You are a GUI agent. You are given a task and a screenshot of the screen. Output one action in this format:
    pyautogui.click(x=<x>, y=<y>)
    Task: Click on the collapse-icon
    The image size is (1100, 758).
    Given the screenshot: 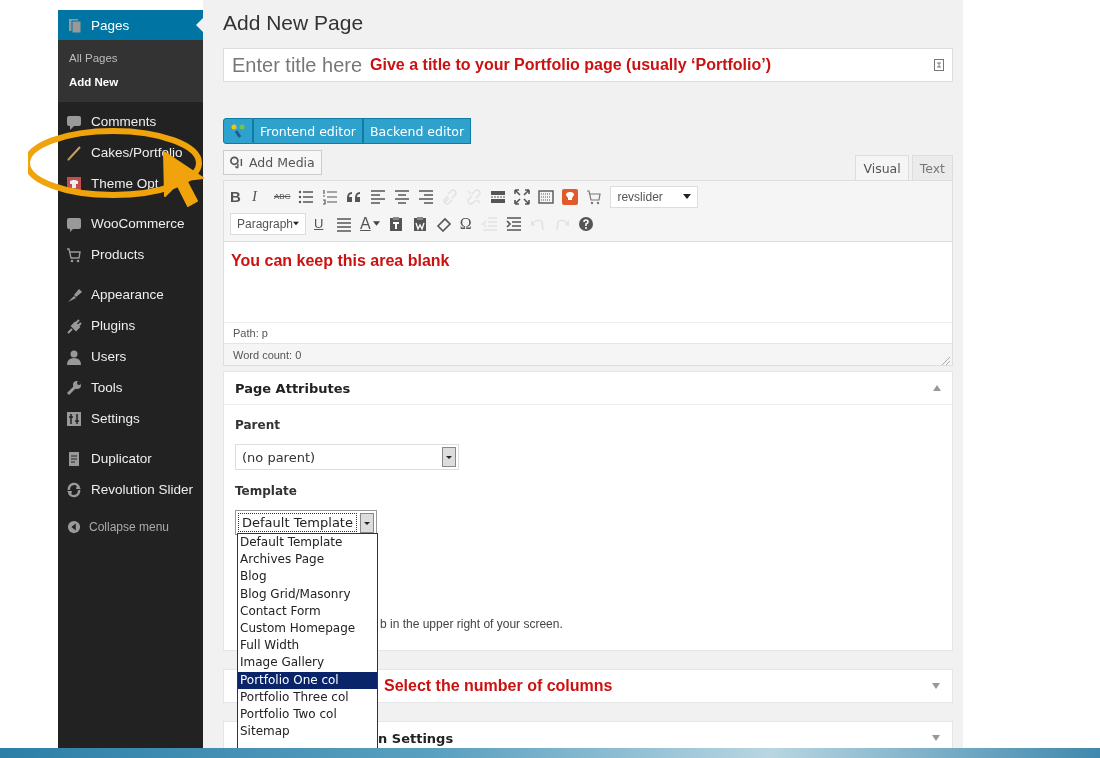 What is the action you would take?
    pyautogui.click(x=74, y=527)
    